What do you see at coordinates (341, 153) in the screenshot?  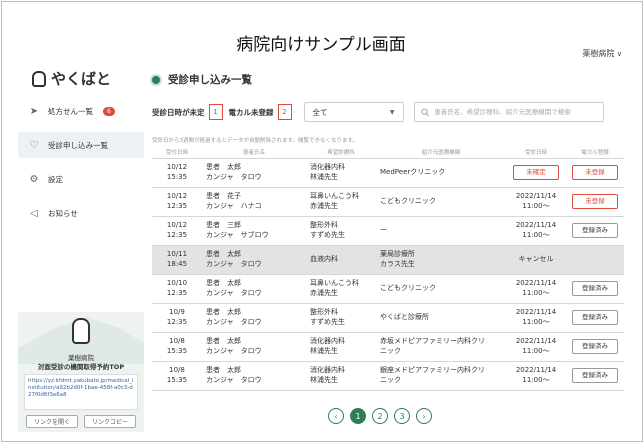 I see `col-department: 希望診療科` at bounding box center [341, 153].